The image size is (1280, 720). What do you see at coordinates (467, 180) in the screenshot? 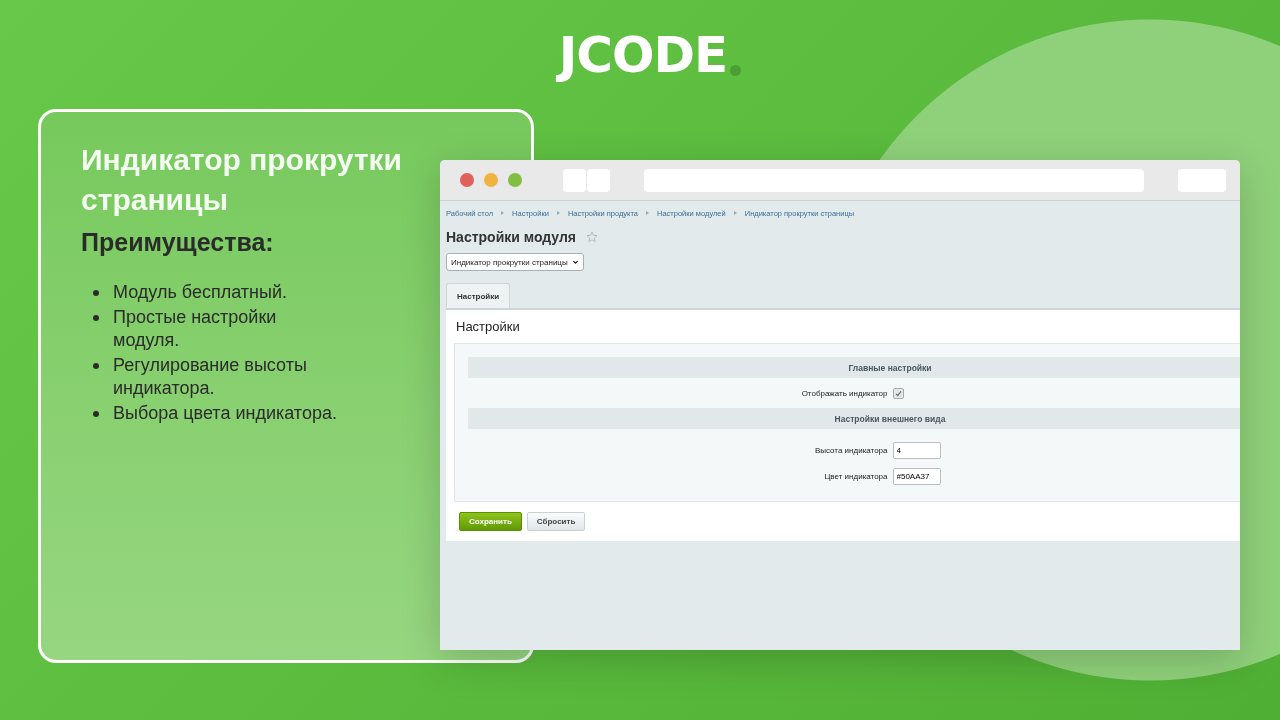
I see `close-light-icon` at bounding box center [467, 180].